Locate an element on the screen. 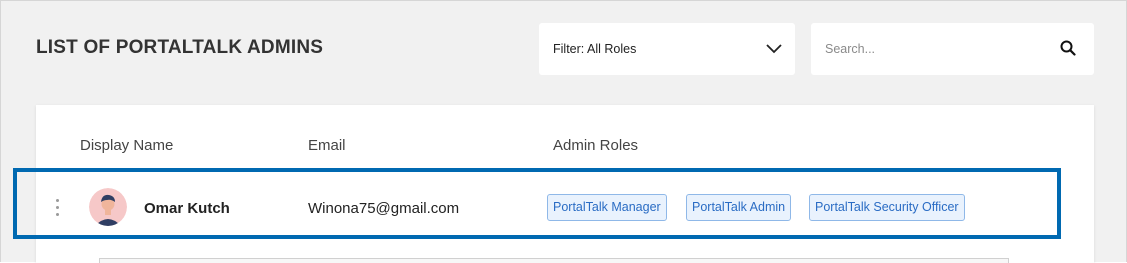 The width and height of the screenshot is (1127, 263). column-header-email: Email is located at coordinates (327, 145).